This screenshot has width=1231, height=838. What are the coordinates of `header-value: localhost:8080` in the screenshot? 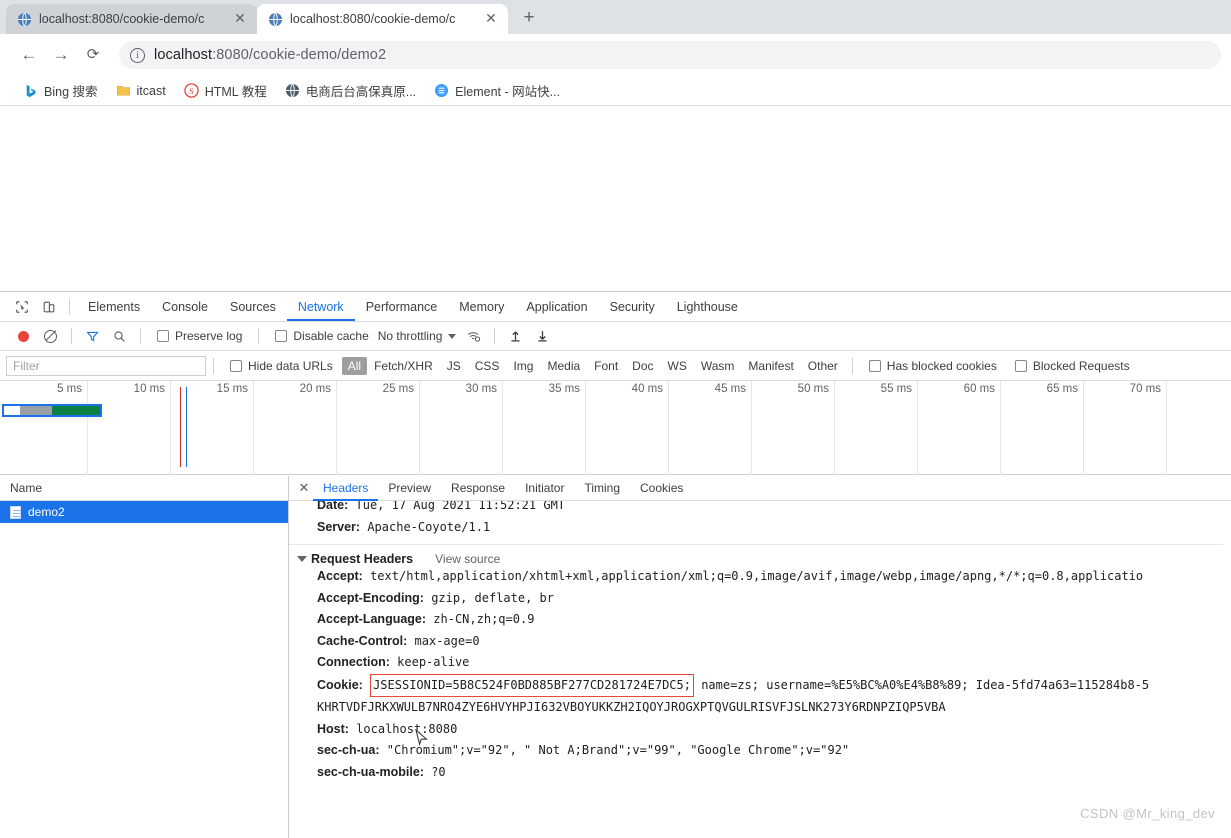 It's located at (407, 728).